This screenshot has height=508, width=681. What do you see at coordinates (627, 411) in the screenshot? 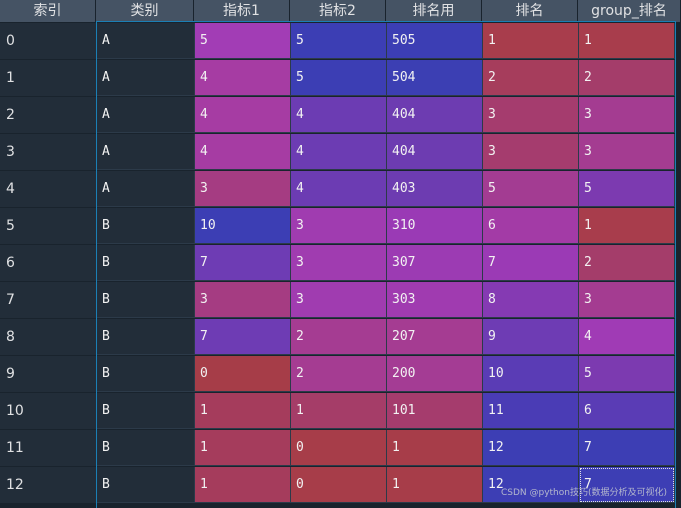
I see `cell-group-rank: 6` at bounding box center [627, 411].